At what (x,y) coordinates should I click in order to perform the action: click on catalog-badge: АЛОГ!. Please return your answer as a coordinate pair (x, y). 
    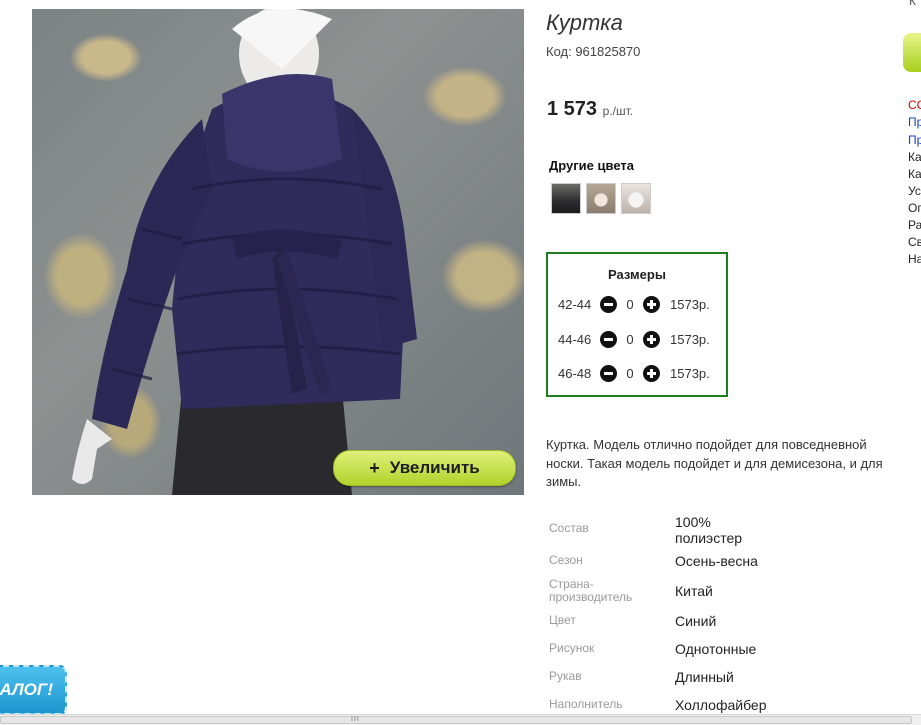
    Looking at the image, I should click on (33, 690).